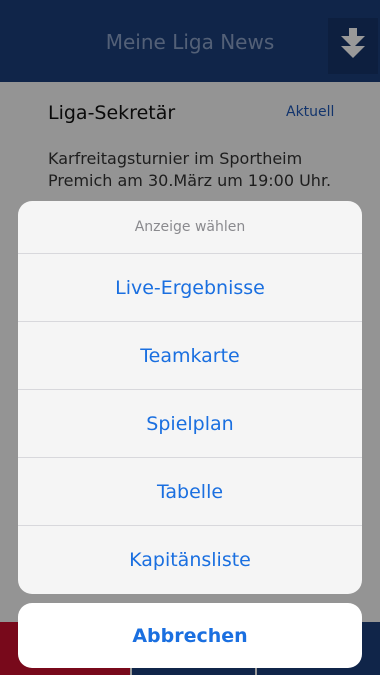 The image size is (380, 675). I want to click on option-tabelle: Tabelle, so click(190, 492).